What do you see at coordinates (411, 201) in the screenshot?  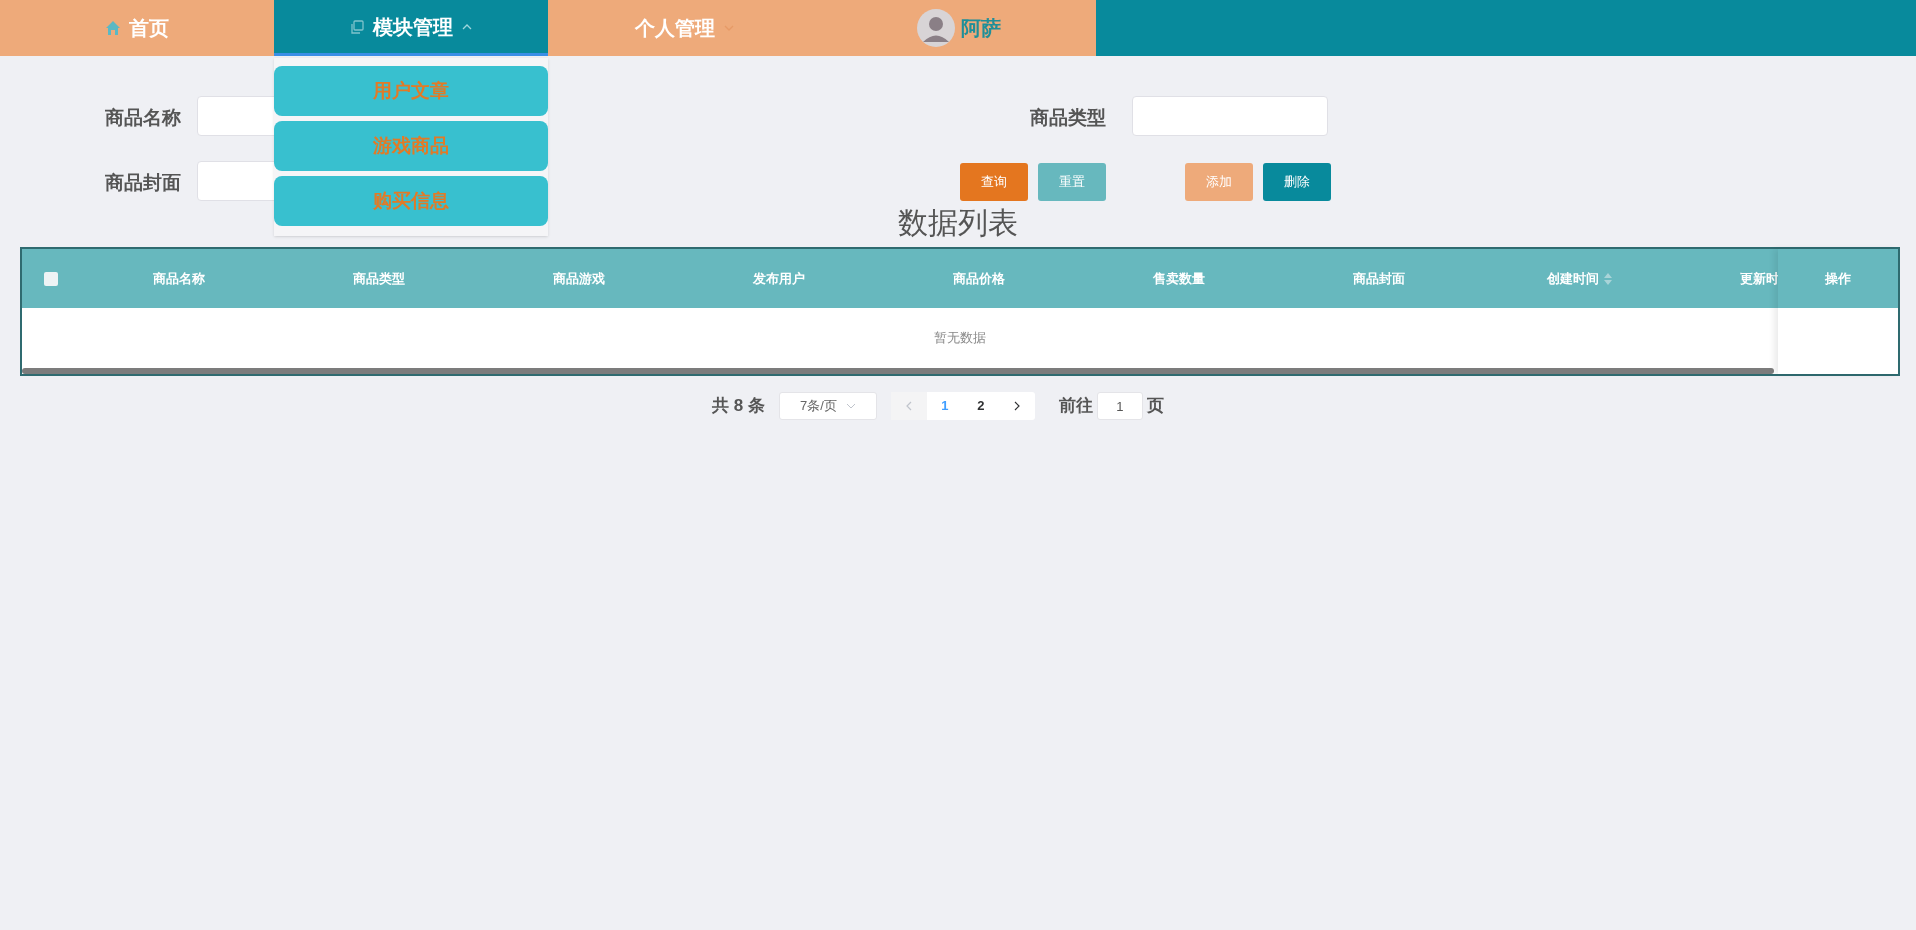 I see `dropdown-item: 购买信息` at bounding box center [411, 201].